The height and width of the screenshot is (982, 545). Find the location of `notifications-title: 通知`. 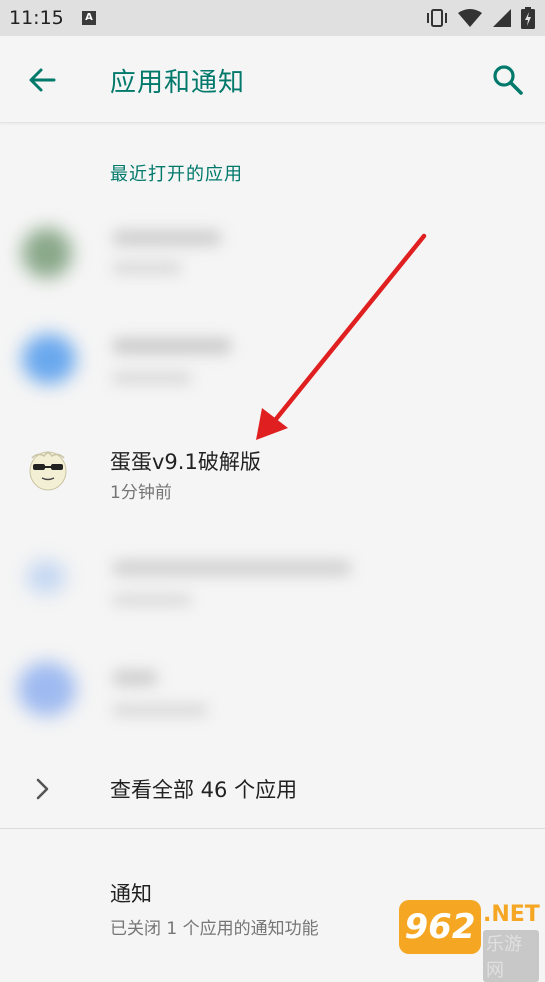

notifications-title: 通知 is located at coordinates (131, 894).